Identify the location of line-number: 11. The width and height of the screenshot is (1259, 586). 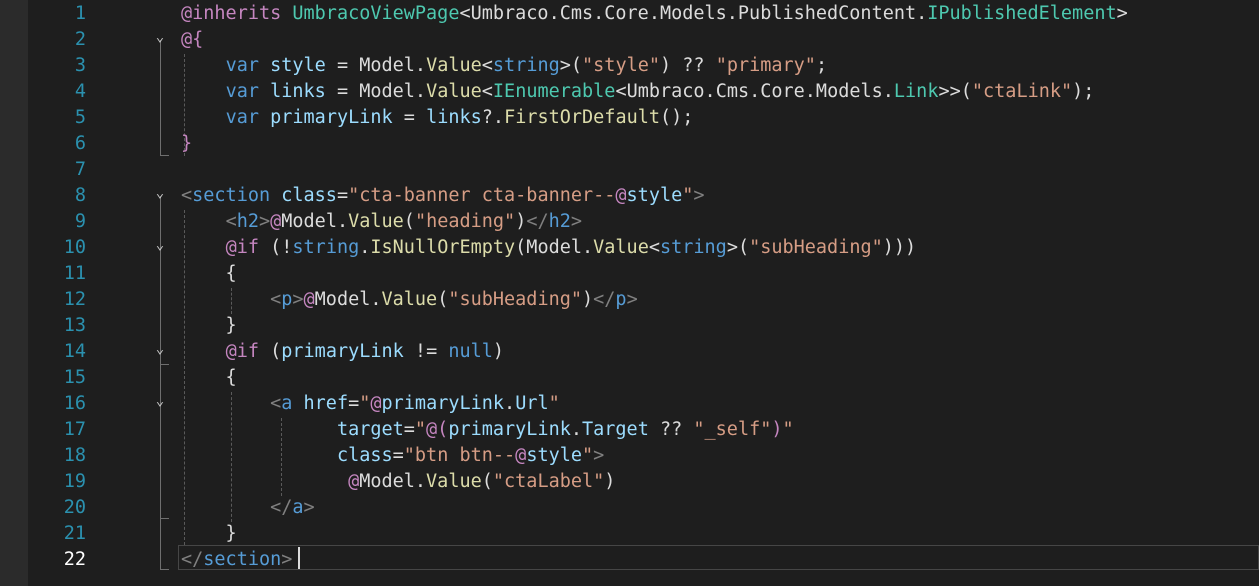
(74, 273).